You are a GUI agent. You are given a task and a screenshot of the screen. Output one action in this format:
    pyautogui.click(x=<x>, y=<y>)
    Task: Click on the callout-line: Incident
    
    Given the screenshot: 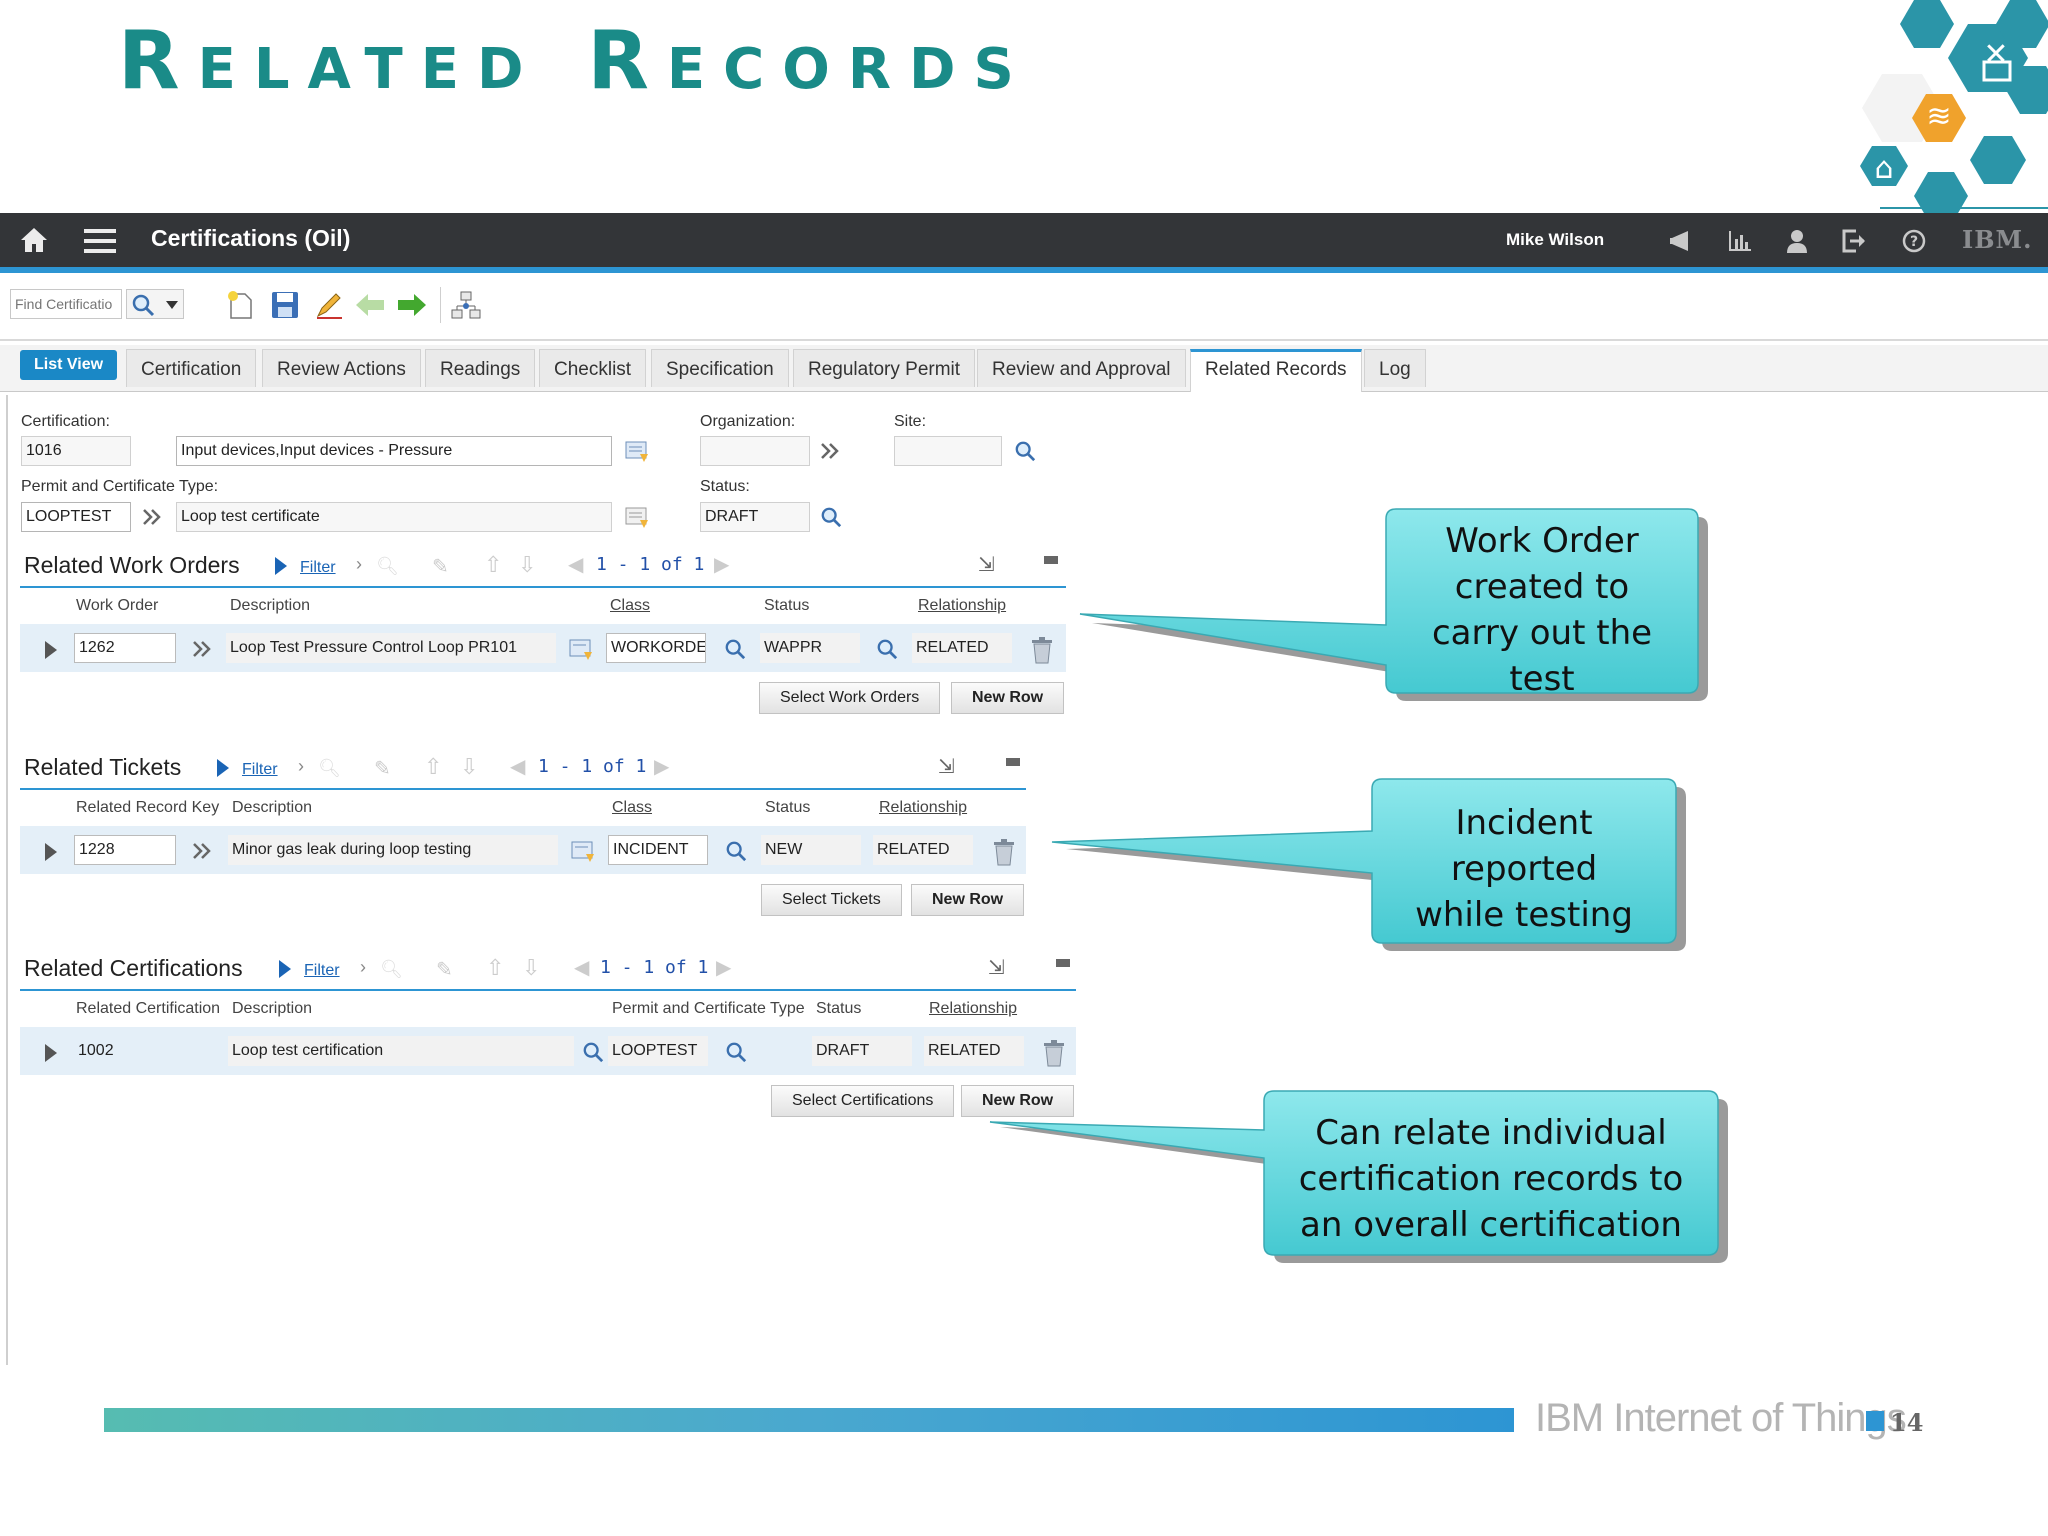 What is the action you would take?
    pyautogui.click(x=1524, y=823)
    